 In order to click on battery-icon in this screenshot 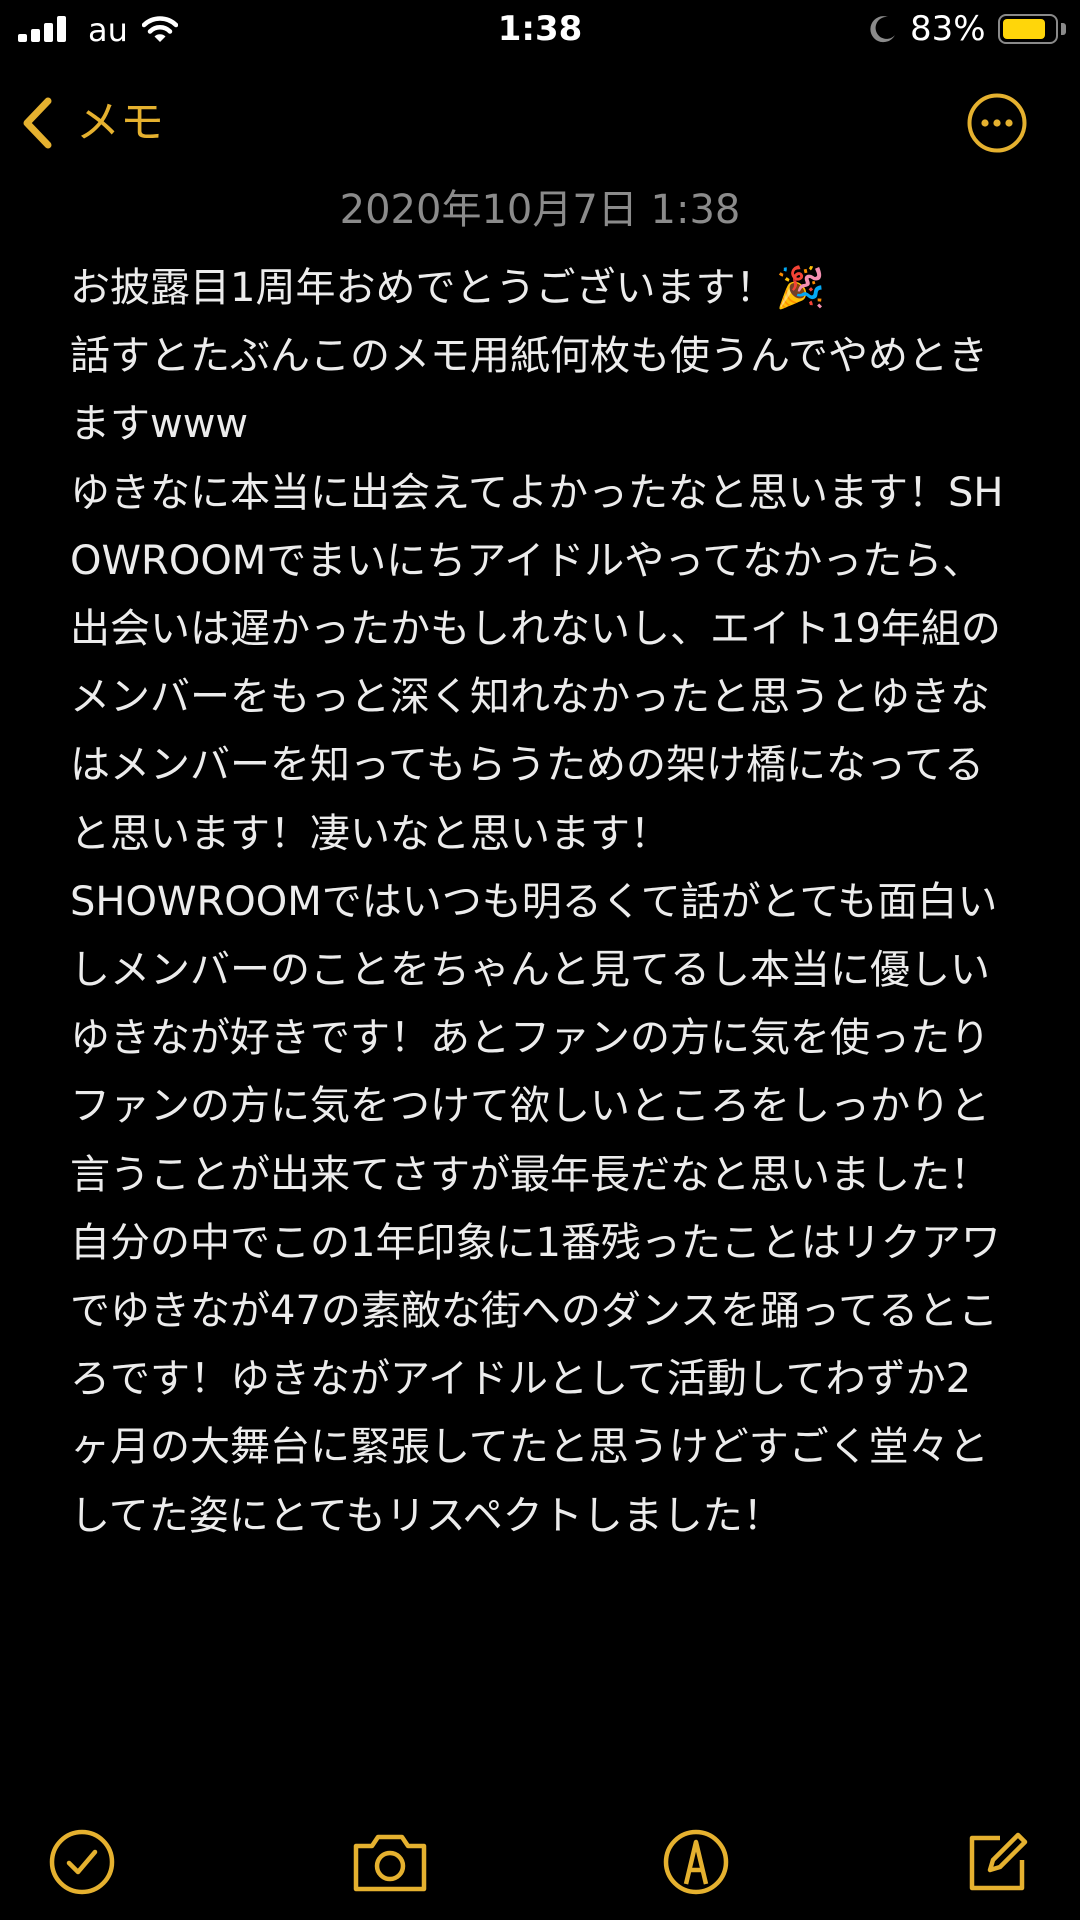, I will do `click(1028, 29)`.